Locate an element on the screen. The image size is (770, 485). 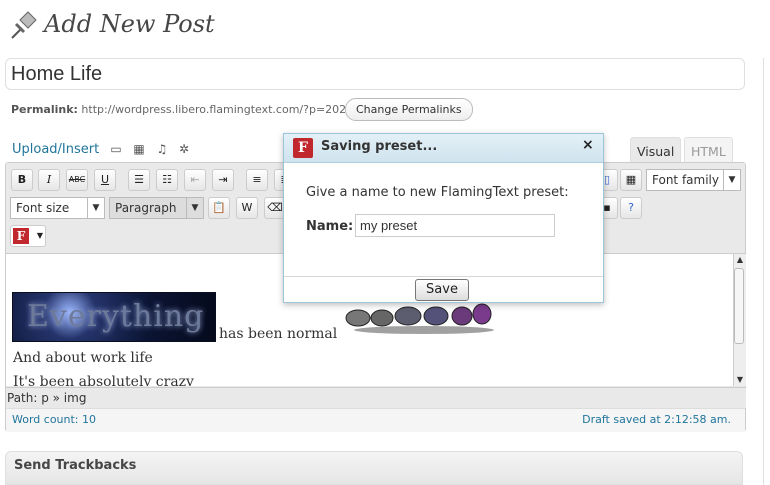
content-line-3: It's been absolutely crazy is located at coordinates (103, 380).